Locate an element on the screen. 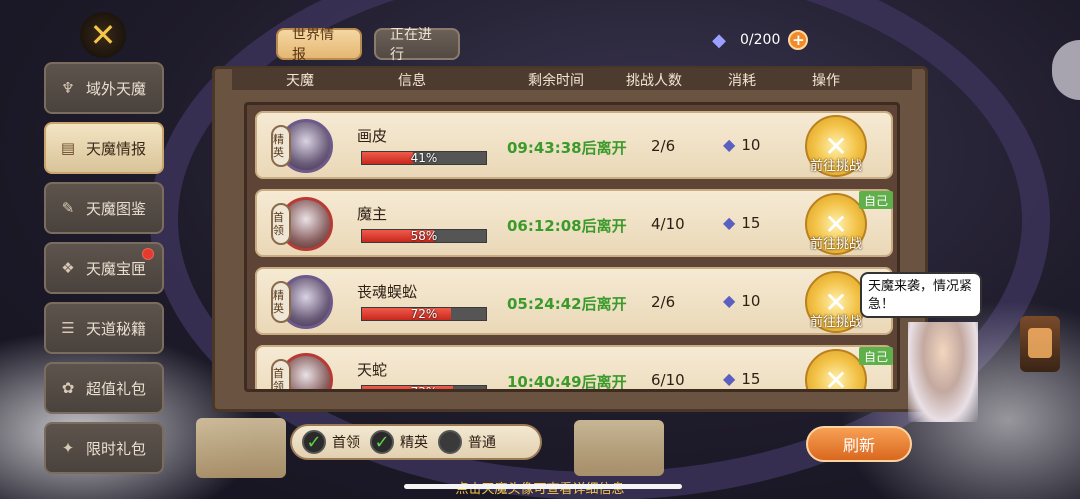 This screenshot has width=1080, height=499. hp-percent: 41% is located at coordinates (424, 158).